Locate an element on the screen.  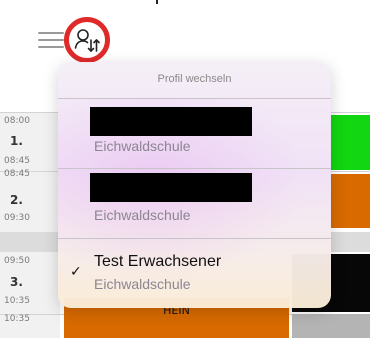
switch-user-icon is located at coordinates (87, 40).